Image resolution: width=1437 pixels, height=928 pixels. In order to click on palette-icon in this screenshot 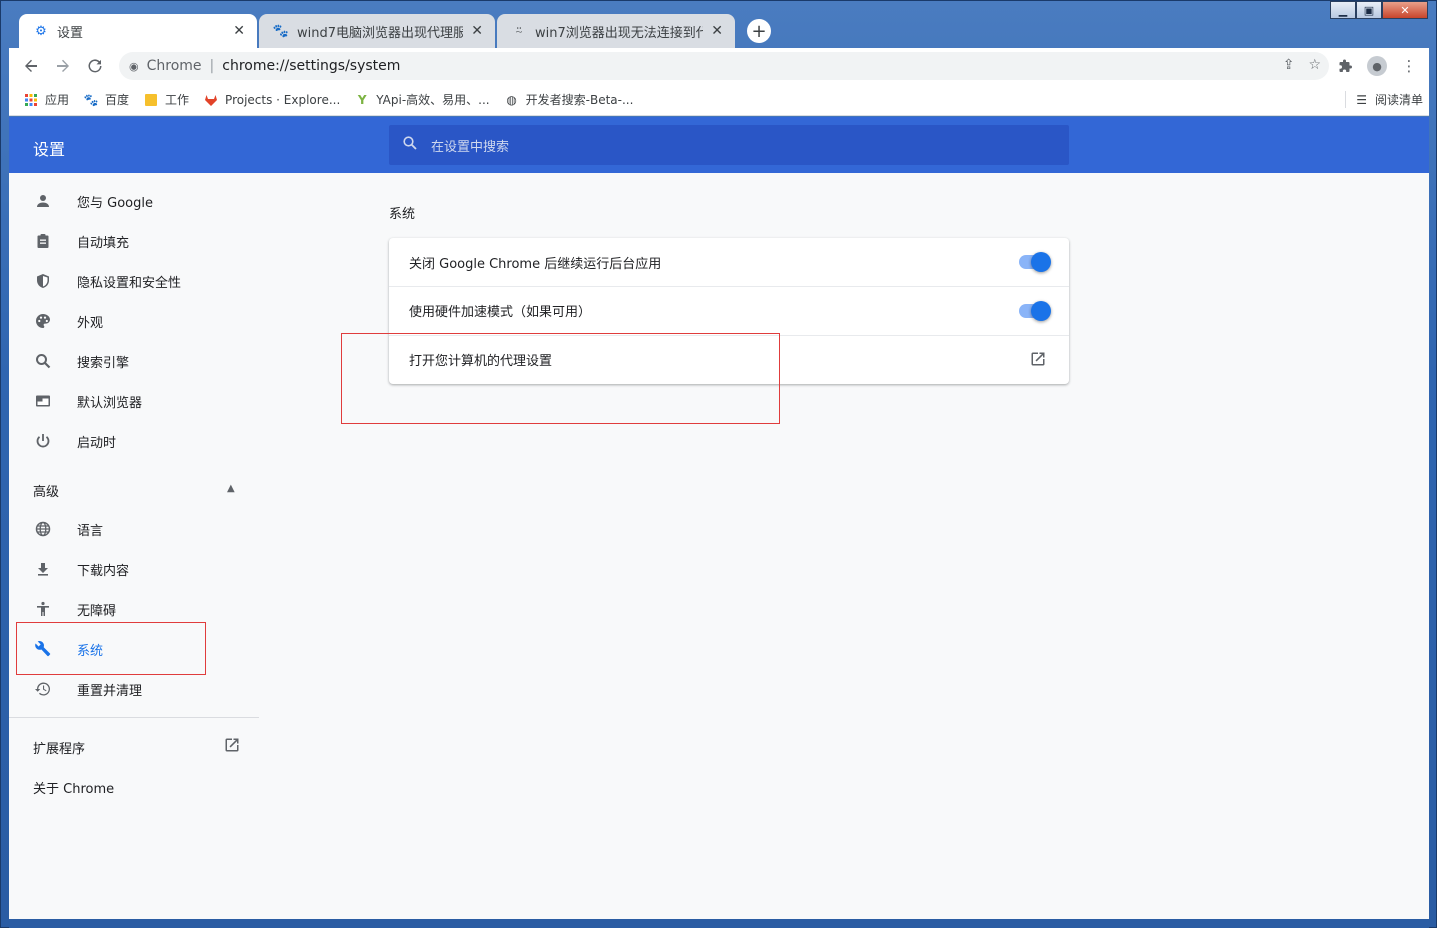, I will do `click(43, 321)`.